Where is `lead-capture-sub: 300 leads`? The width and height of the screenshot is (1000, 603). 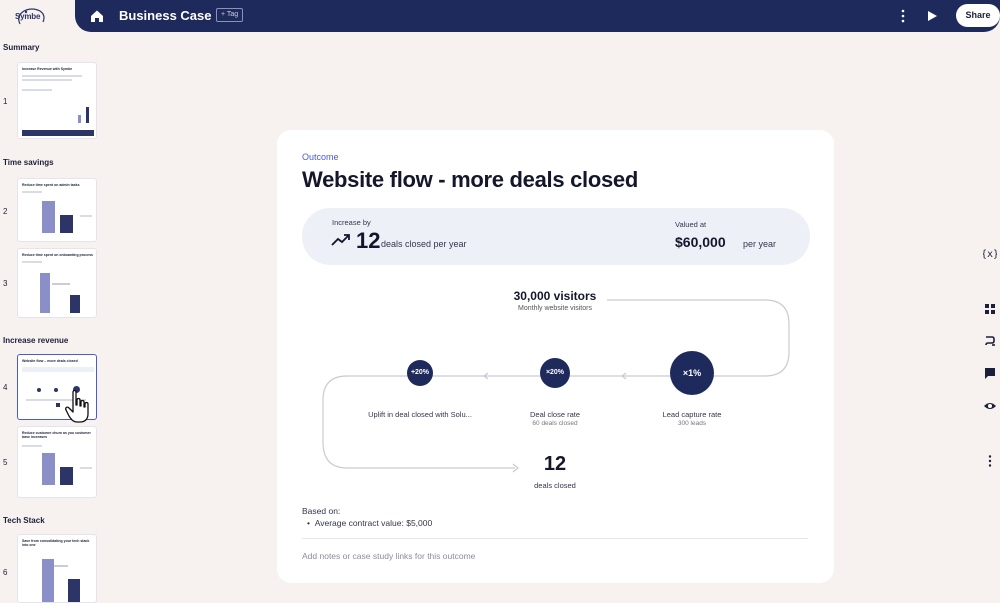 lead-capture-sub: 300 leads is located at coordinates (692, 423).